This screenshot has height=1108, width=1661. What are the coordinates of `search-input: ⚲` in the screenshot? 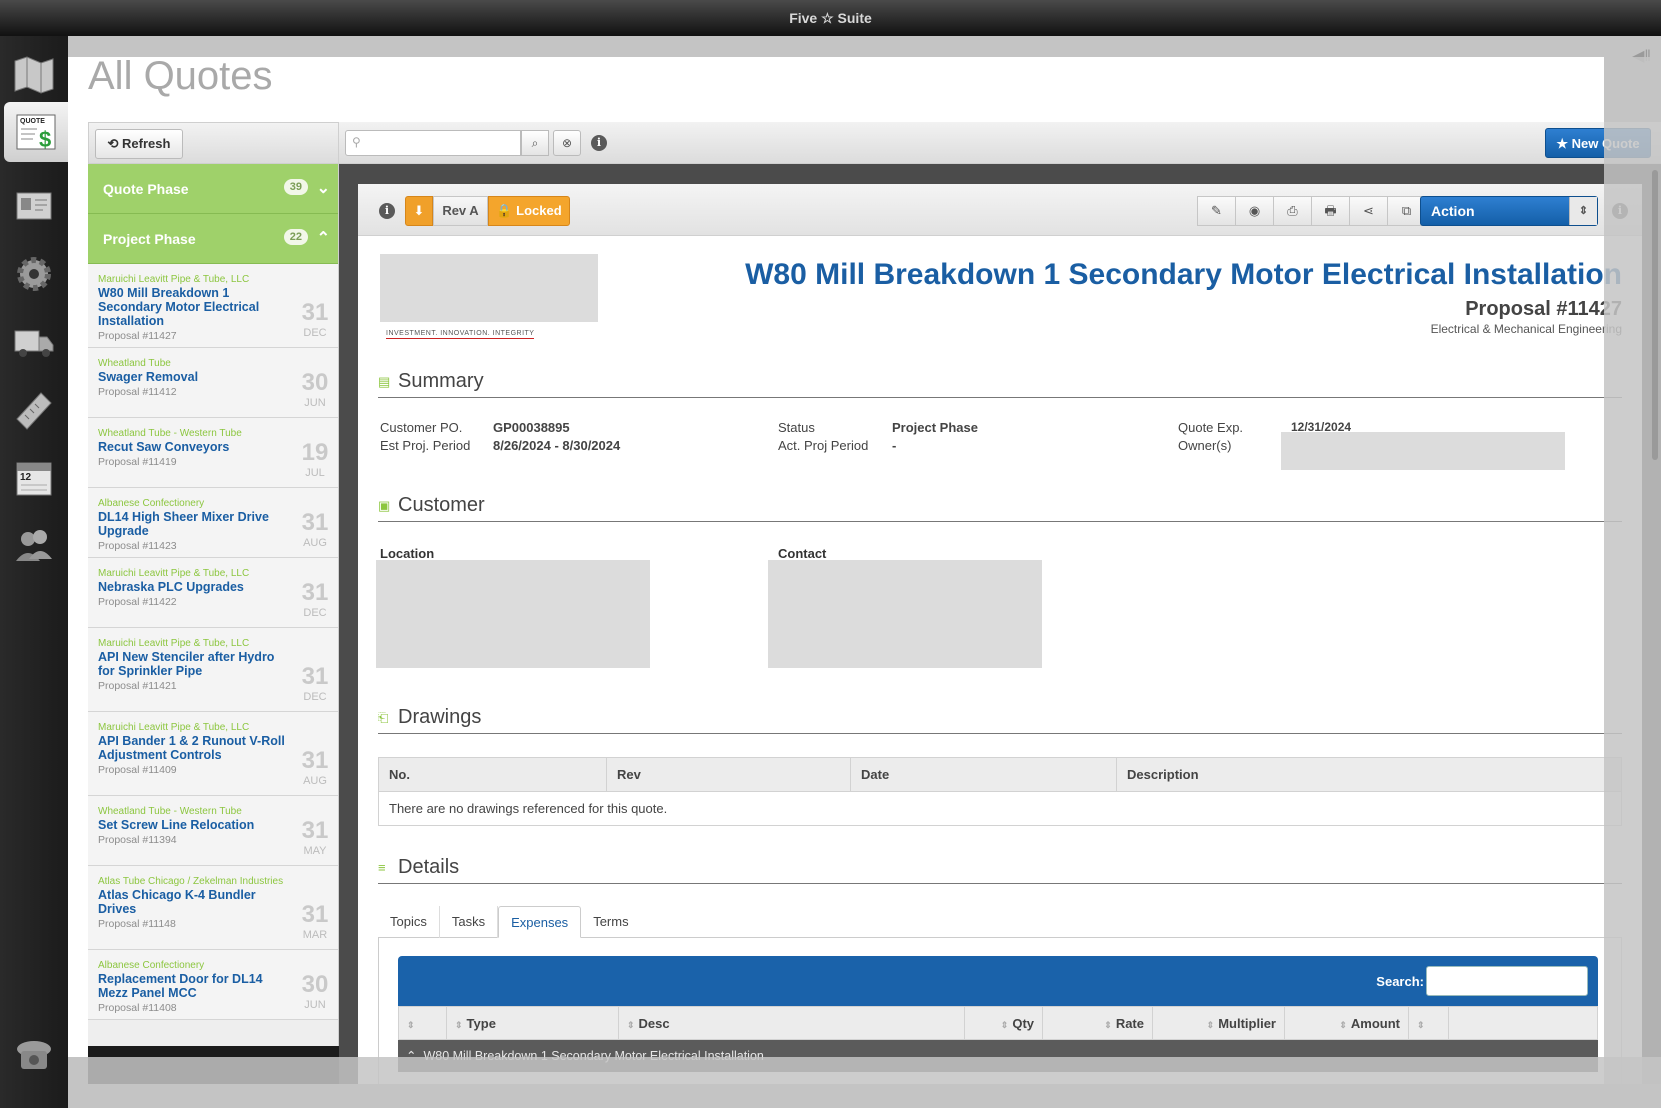 It's located at (433, 143).